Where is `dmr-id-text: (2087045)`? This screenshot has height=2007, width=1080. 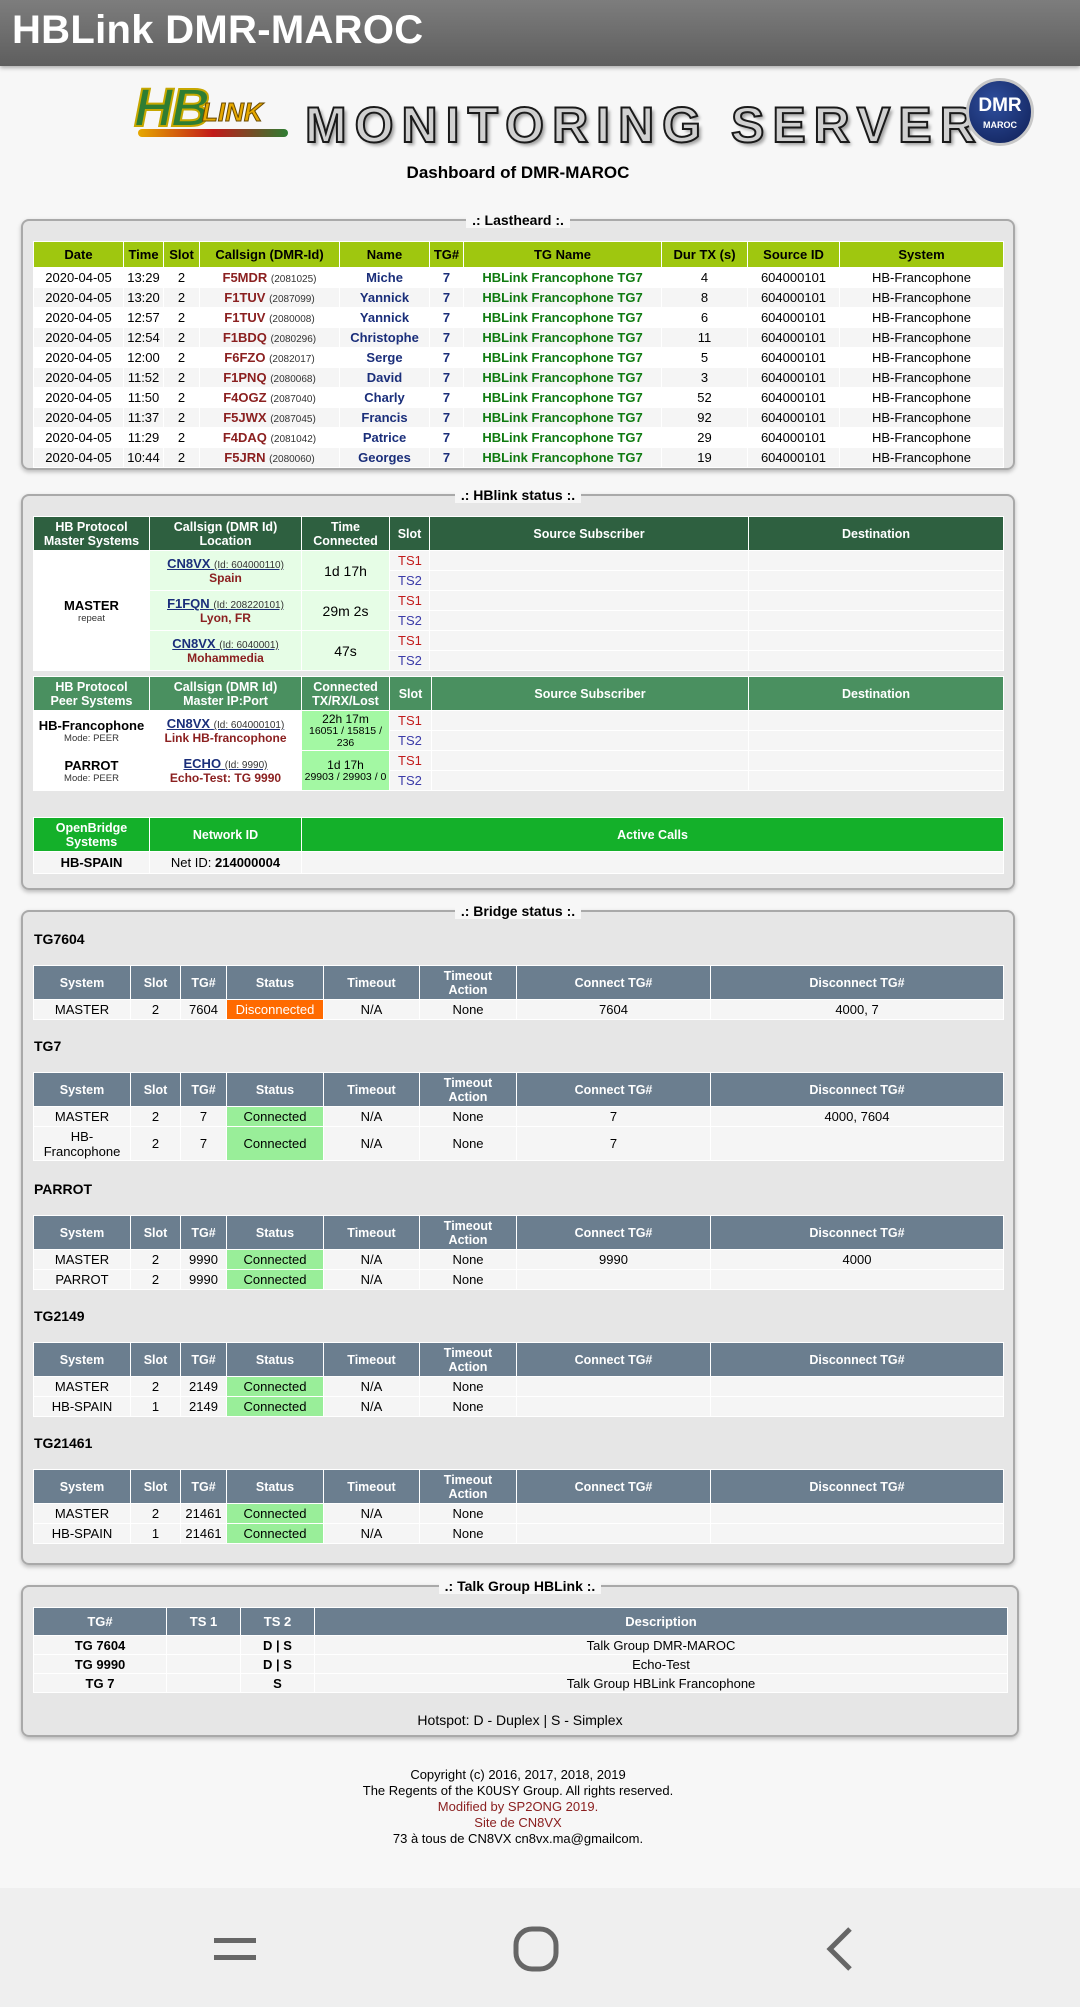
dmr-id-text: (2087045) is located at coordinates (293, 419).